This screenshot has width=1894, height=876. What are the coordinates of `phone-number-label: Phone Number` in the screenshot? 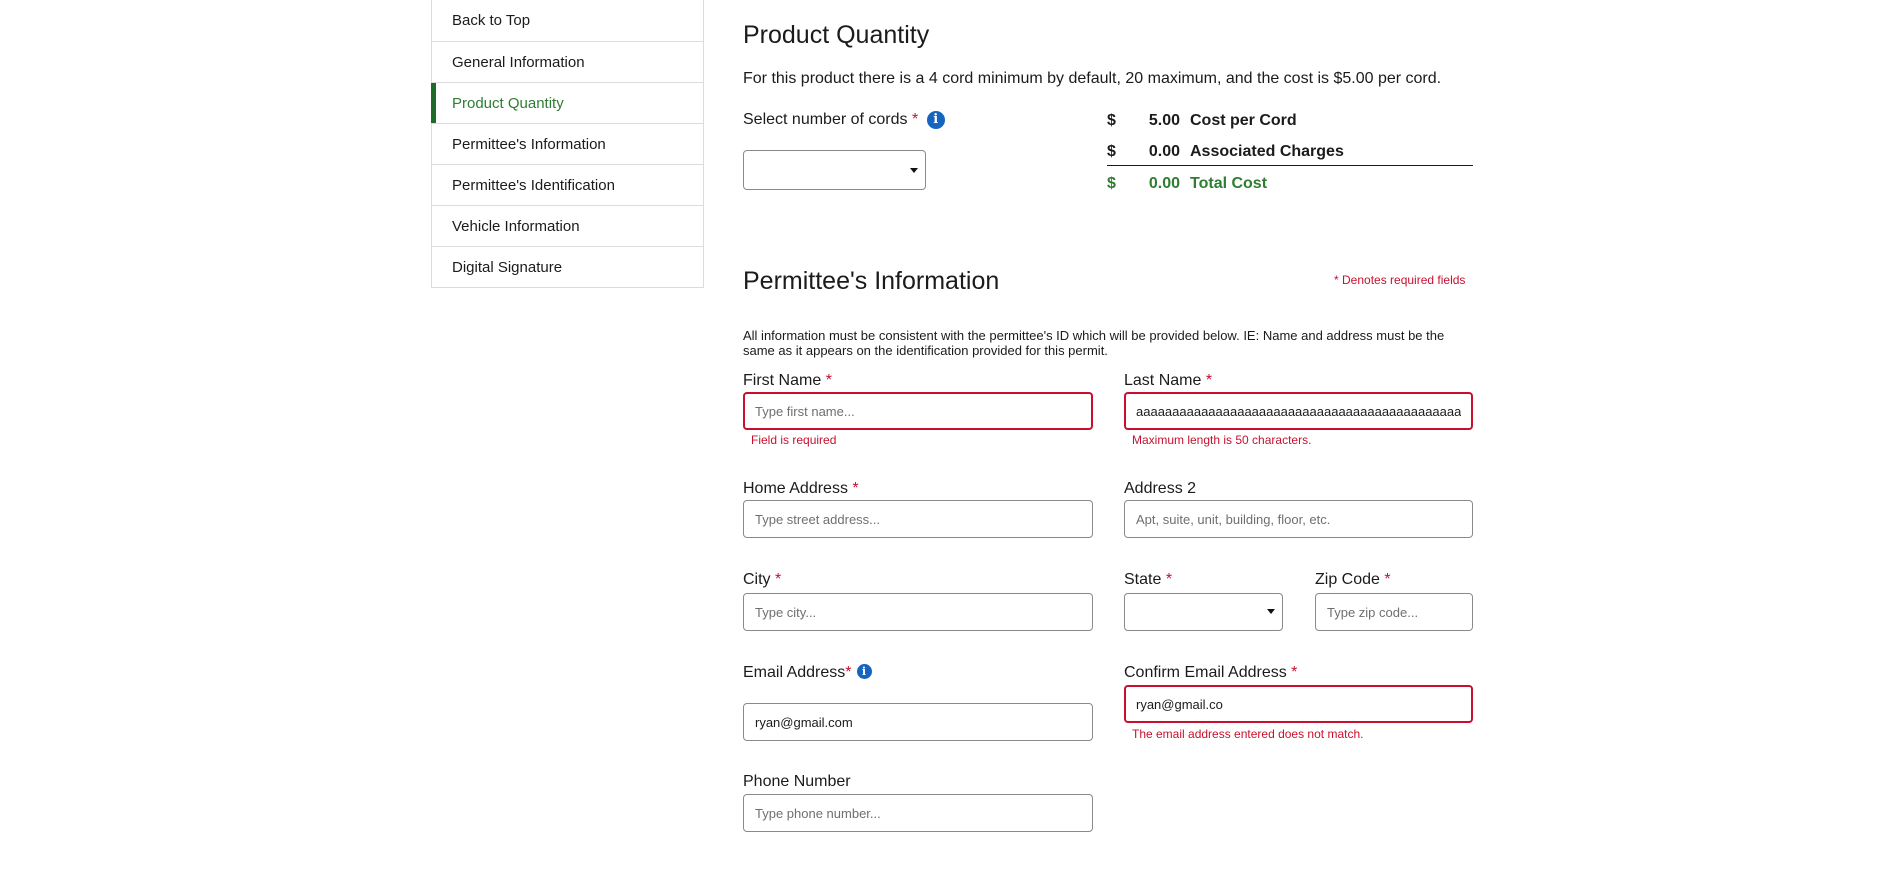 It's located at (797, 781).